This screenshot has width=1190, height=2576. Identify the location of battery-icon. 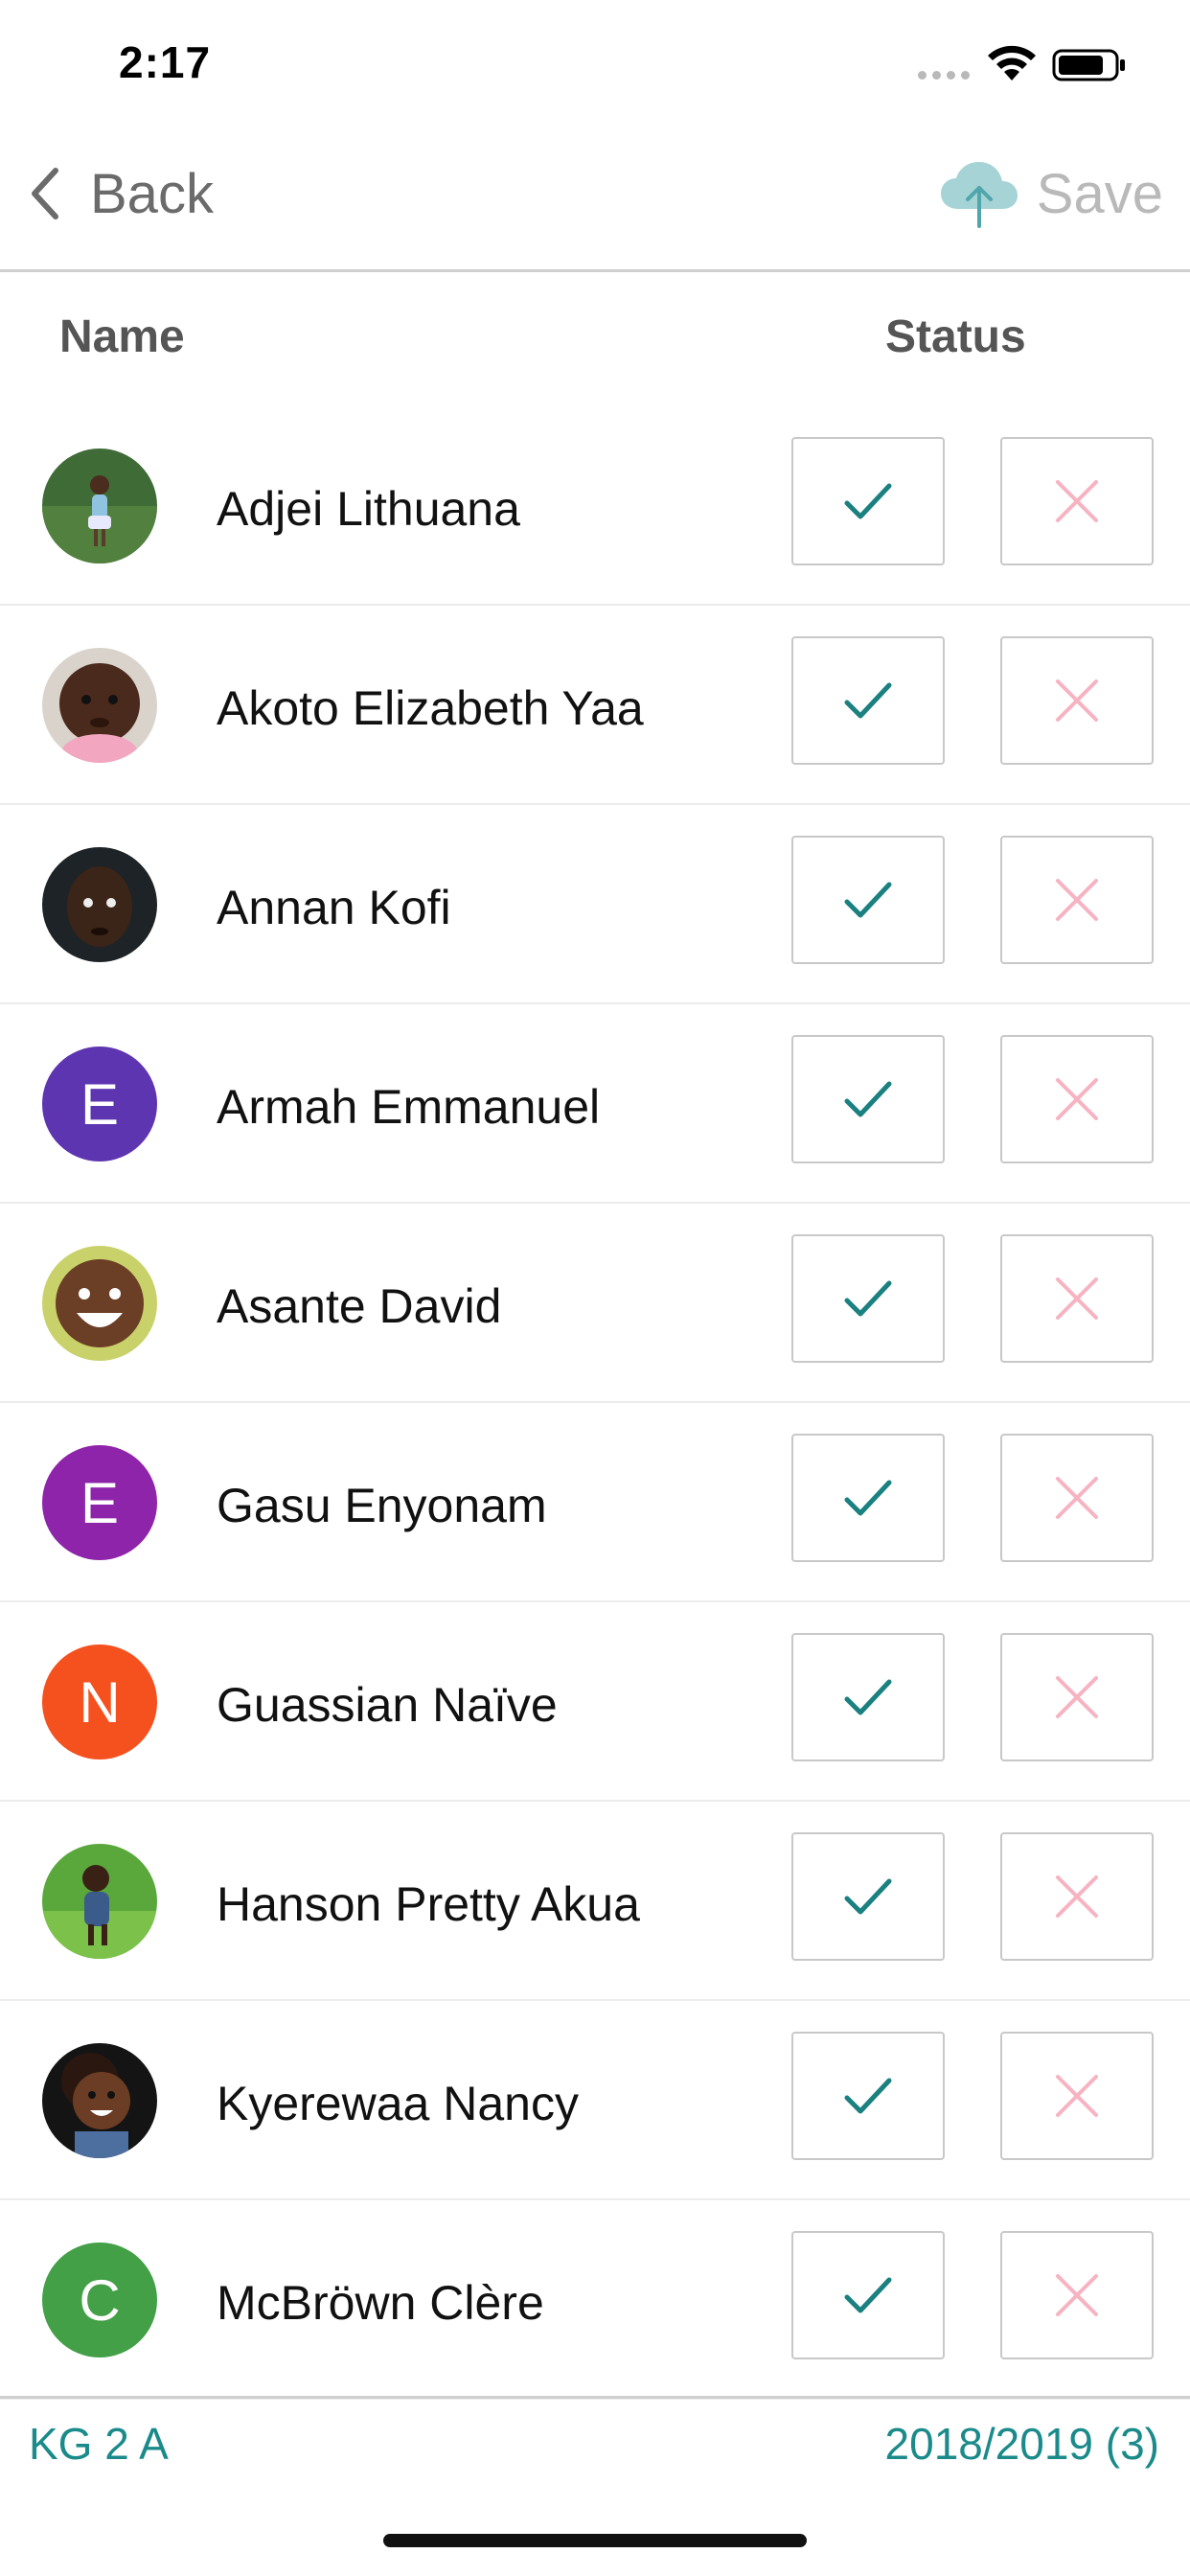
(1089, 65).